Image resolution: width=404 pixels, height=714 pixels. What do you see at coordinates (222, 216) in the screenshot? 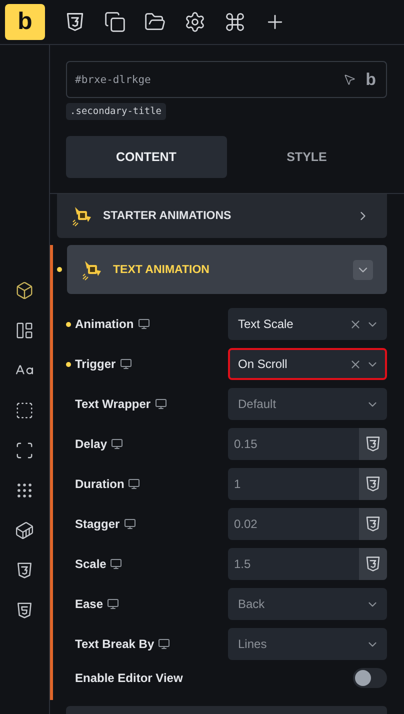
I see `section-header: STARTER ANIMATIONS` at bounding box center [222, 216].